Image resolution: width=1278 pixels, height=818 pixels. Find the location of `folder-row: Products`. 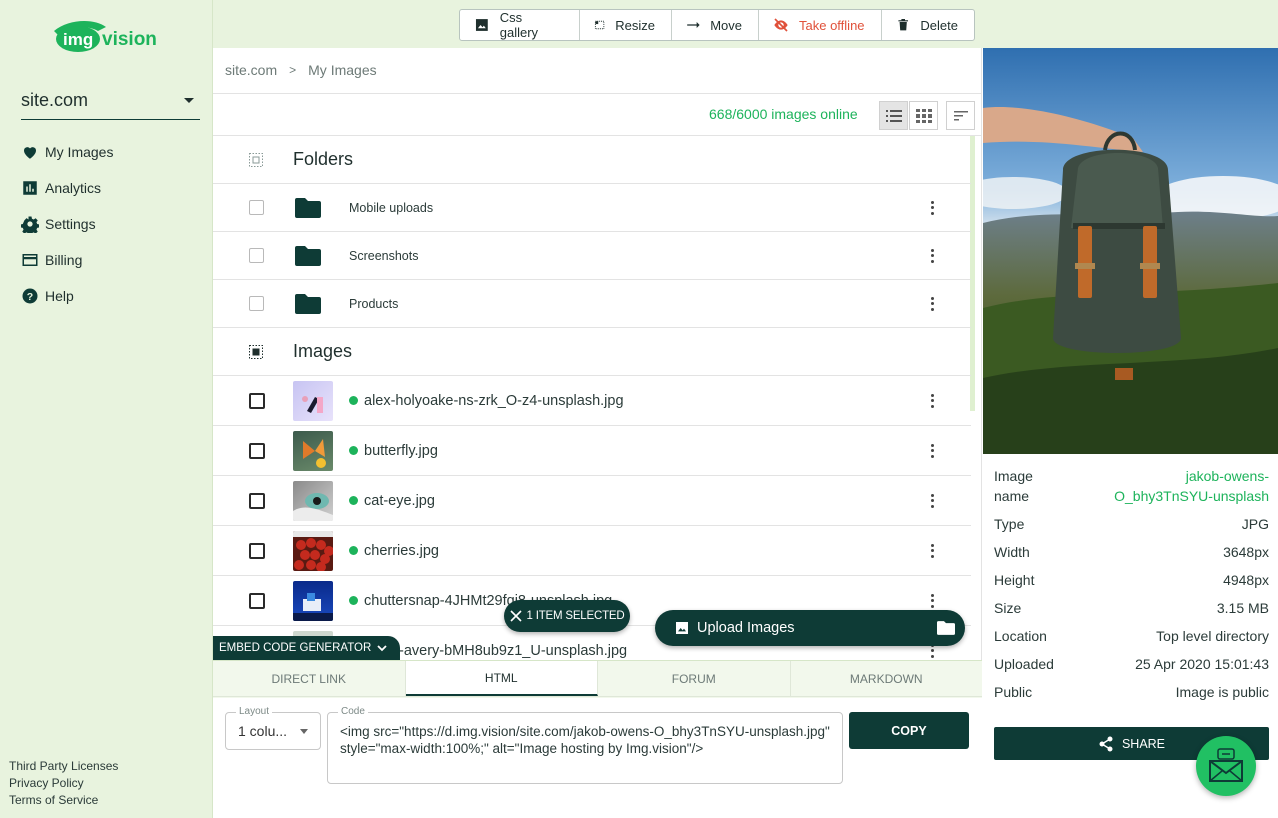

folder-row: Products is located at coordinates (592, 304).